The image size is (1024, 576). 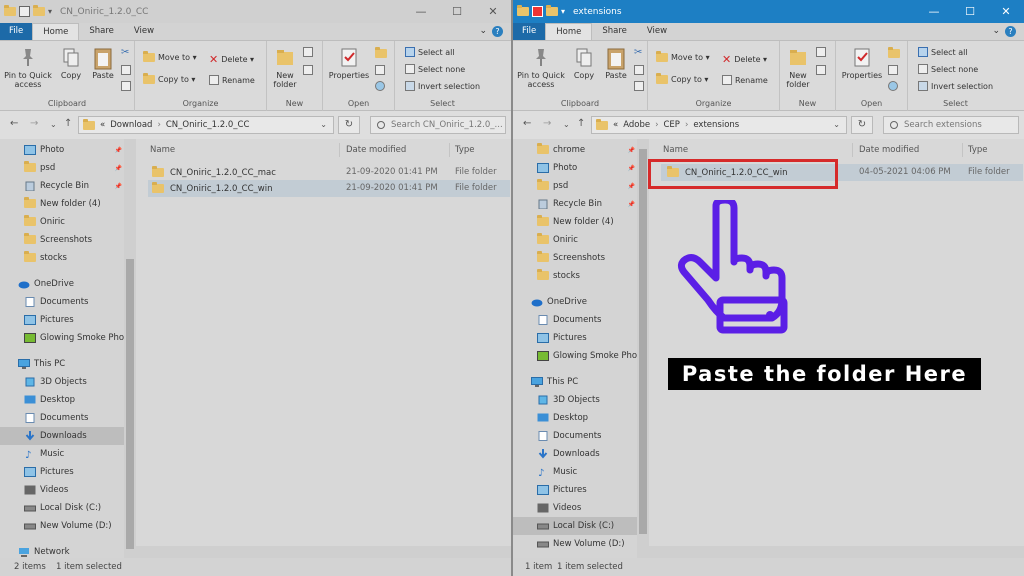 I want to click on vertical-scrollbar, so click(x=643, y=348).